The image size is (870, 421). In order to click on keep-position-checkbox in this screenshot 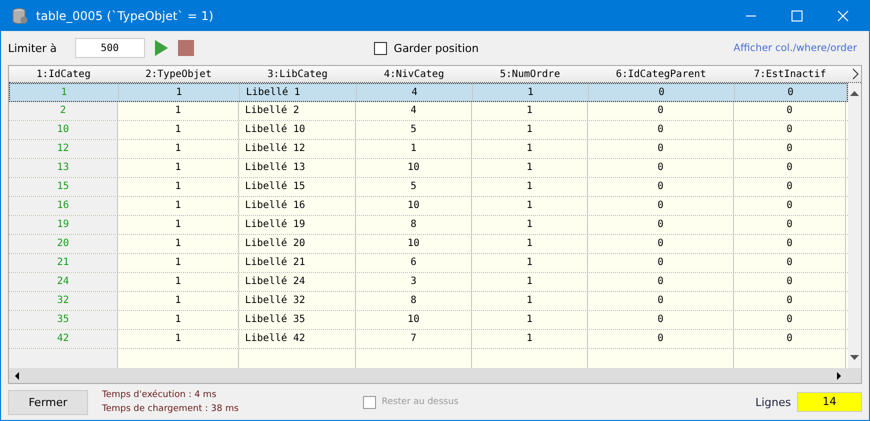, I will do `click(380, 48)`.